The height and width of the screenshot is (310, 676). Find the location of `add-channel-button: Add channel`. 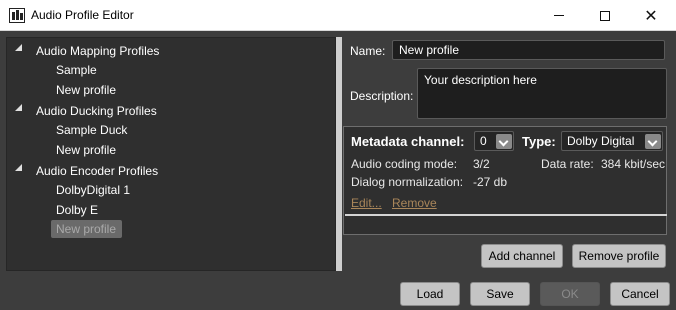

add-channel-button: Add channel is located at coordinates (522, 256).